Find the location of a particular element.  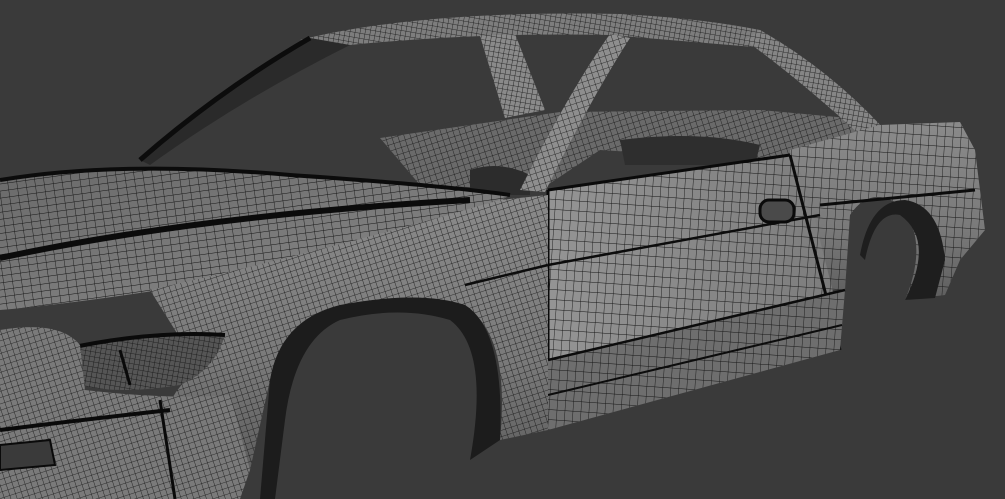

front-wheel-arch is located at coordinates (380, 398).